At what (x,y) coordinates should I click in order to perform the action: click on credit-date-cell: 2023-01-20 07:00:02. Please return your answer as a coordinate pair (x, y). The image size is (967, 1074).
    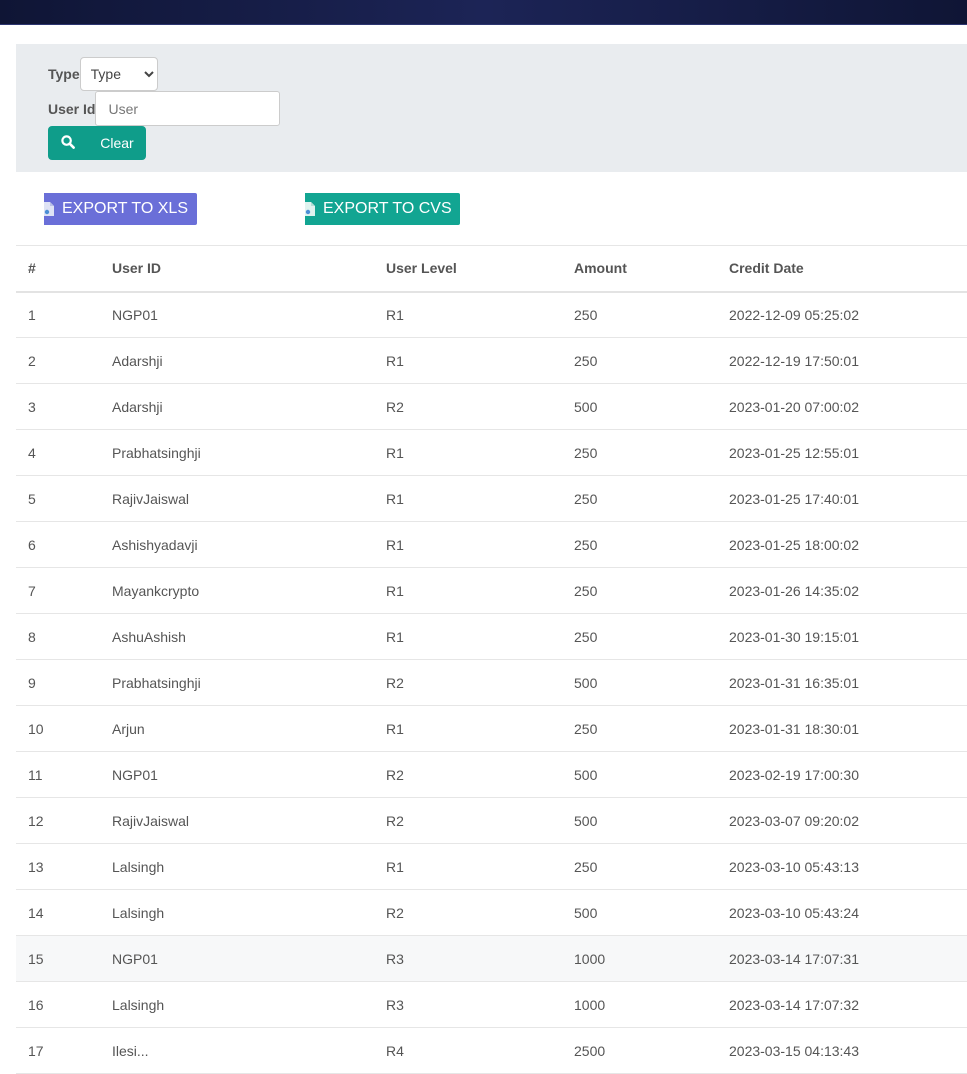
    Looking at the image, I should click on (842, 406).